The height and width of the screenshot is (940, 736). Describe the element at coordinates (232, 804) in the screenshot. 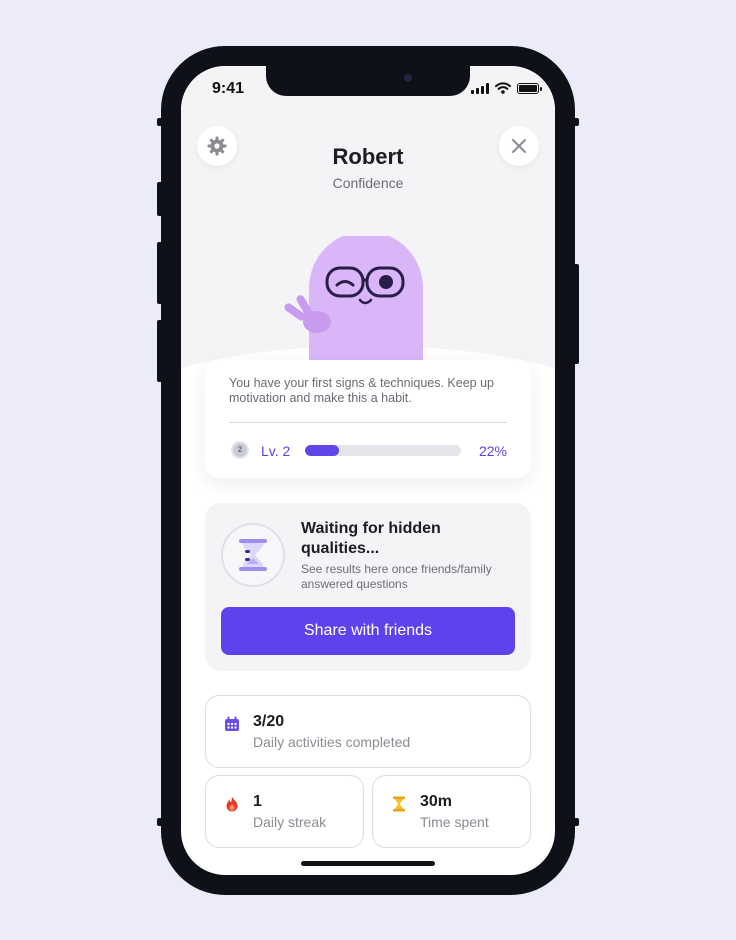

I see `flame-icon` at that location.